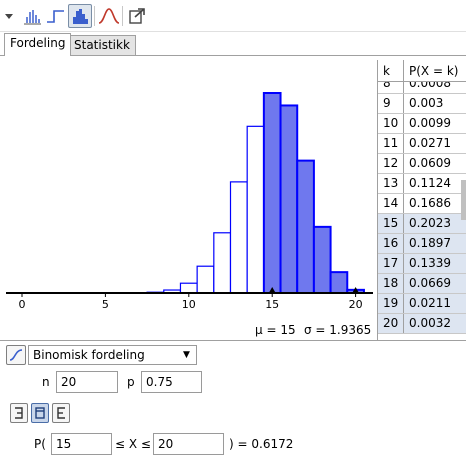 Image resolution: width=466 pixels, height=459 pixels. What do you see at coordinates (105, 304) in the screenshot?
I see `x-tick-label: 5` at bounding box center [105, 304].